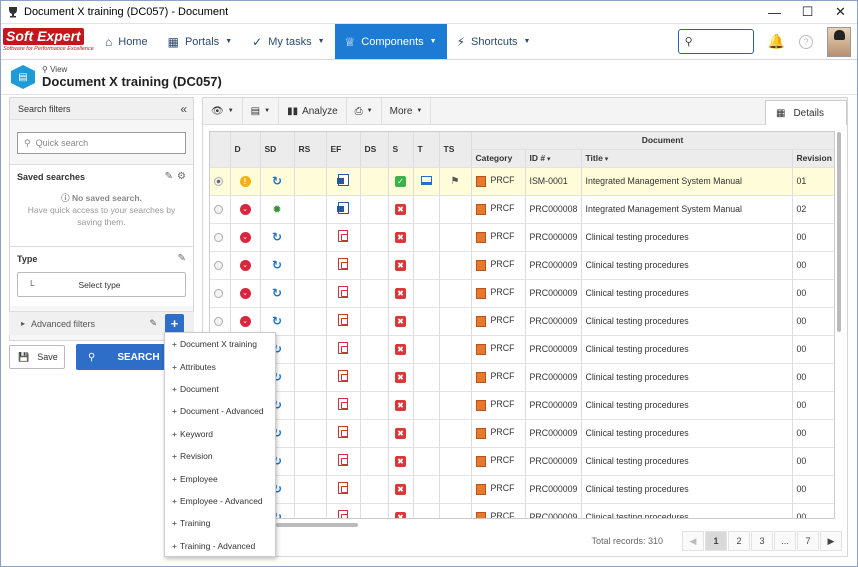 Image resolution: width=858 pixels, height=567 pixels. I want to click on column-header-ts: TS, so click(455, 150).